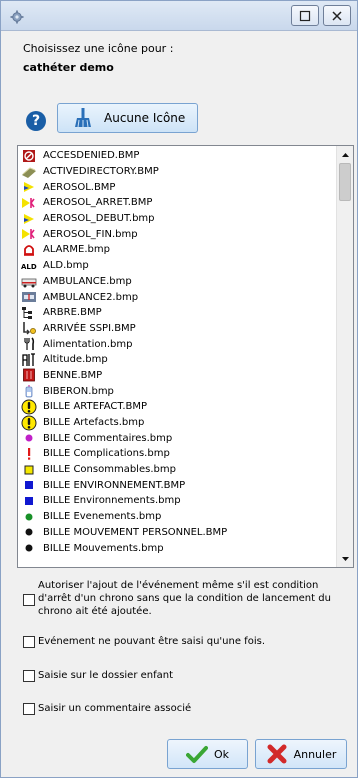  What do you see at coordinates (177, 454) in the screenshot?
I see `list-item: BILLE Complications.bmp` at bounding box center [177, 454].